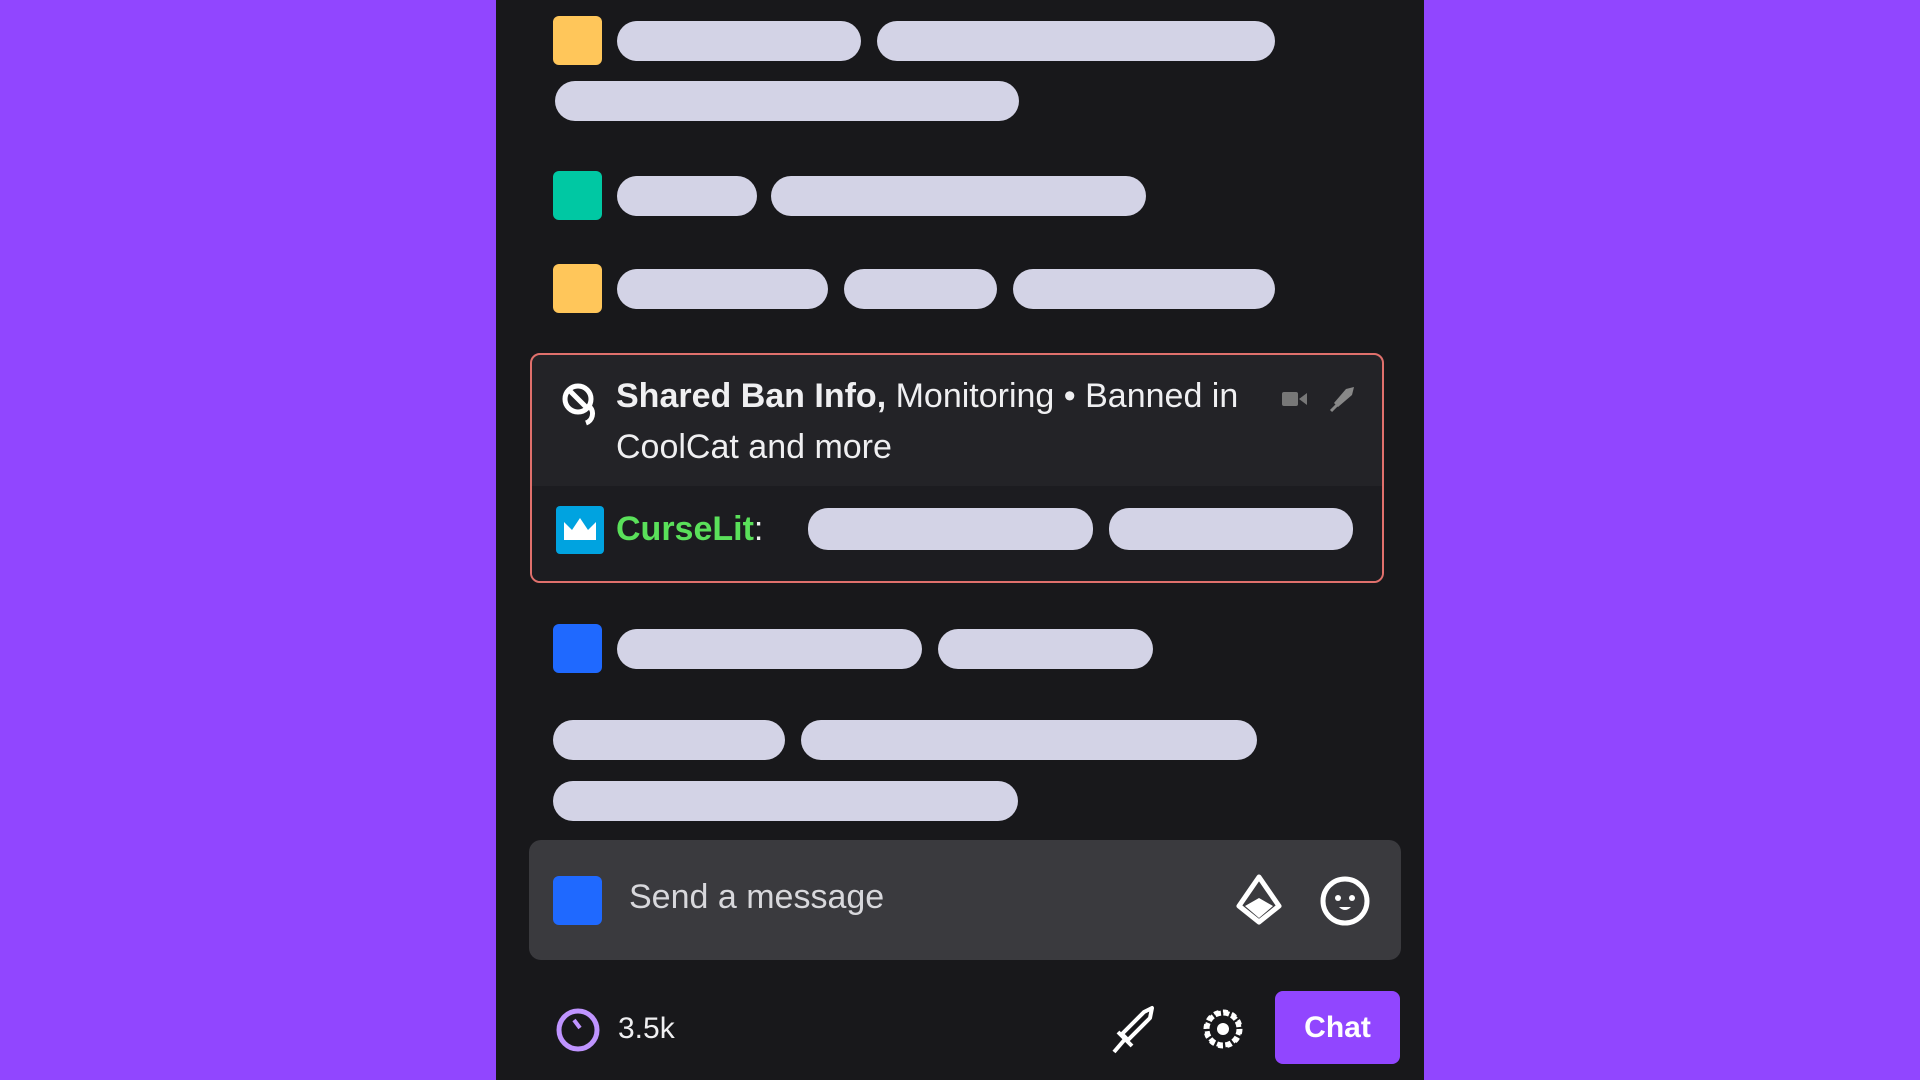 The image size is (1920, 1080). Describe the element at coordinates (1067, 396) in the screenshot. I see `ban-status: Monitoring • Banned in` at that location.